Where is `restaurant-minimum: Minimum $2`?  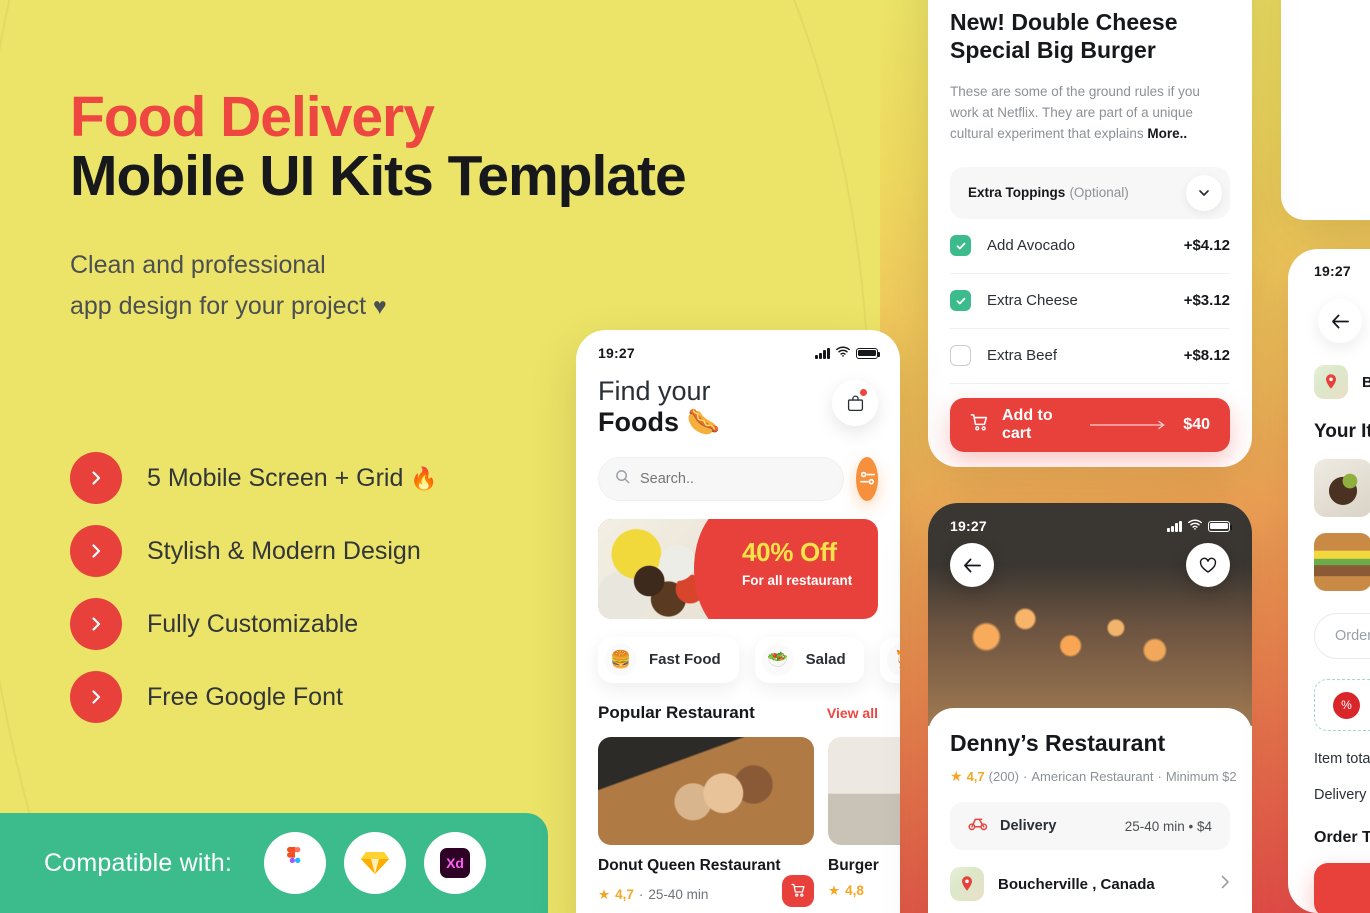
restaurant-minimum: Minimum $2 is located at coordinates (1201, 776).